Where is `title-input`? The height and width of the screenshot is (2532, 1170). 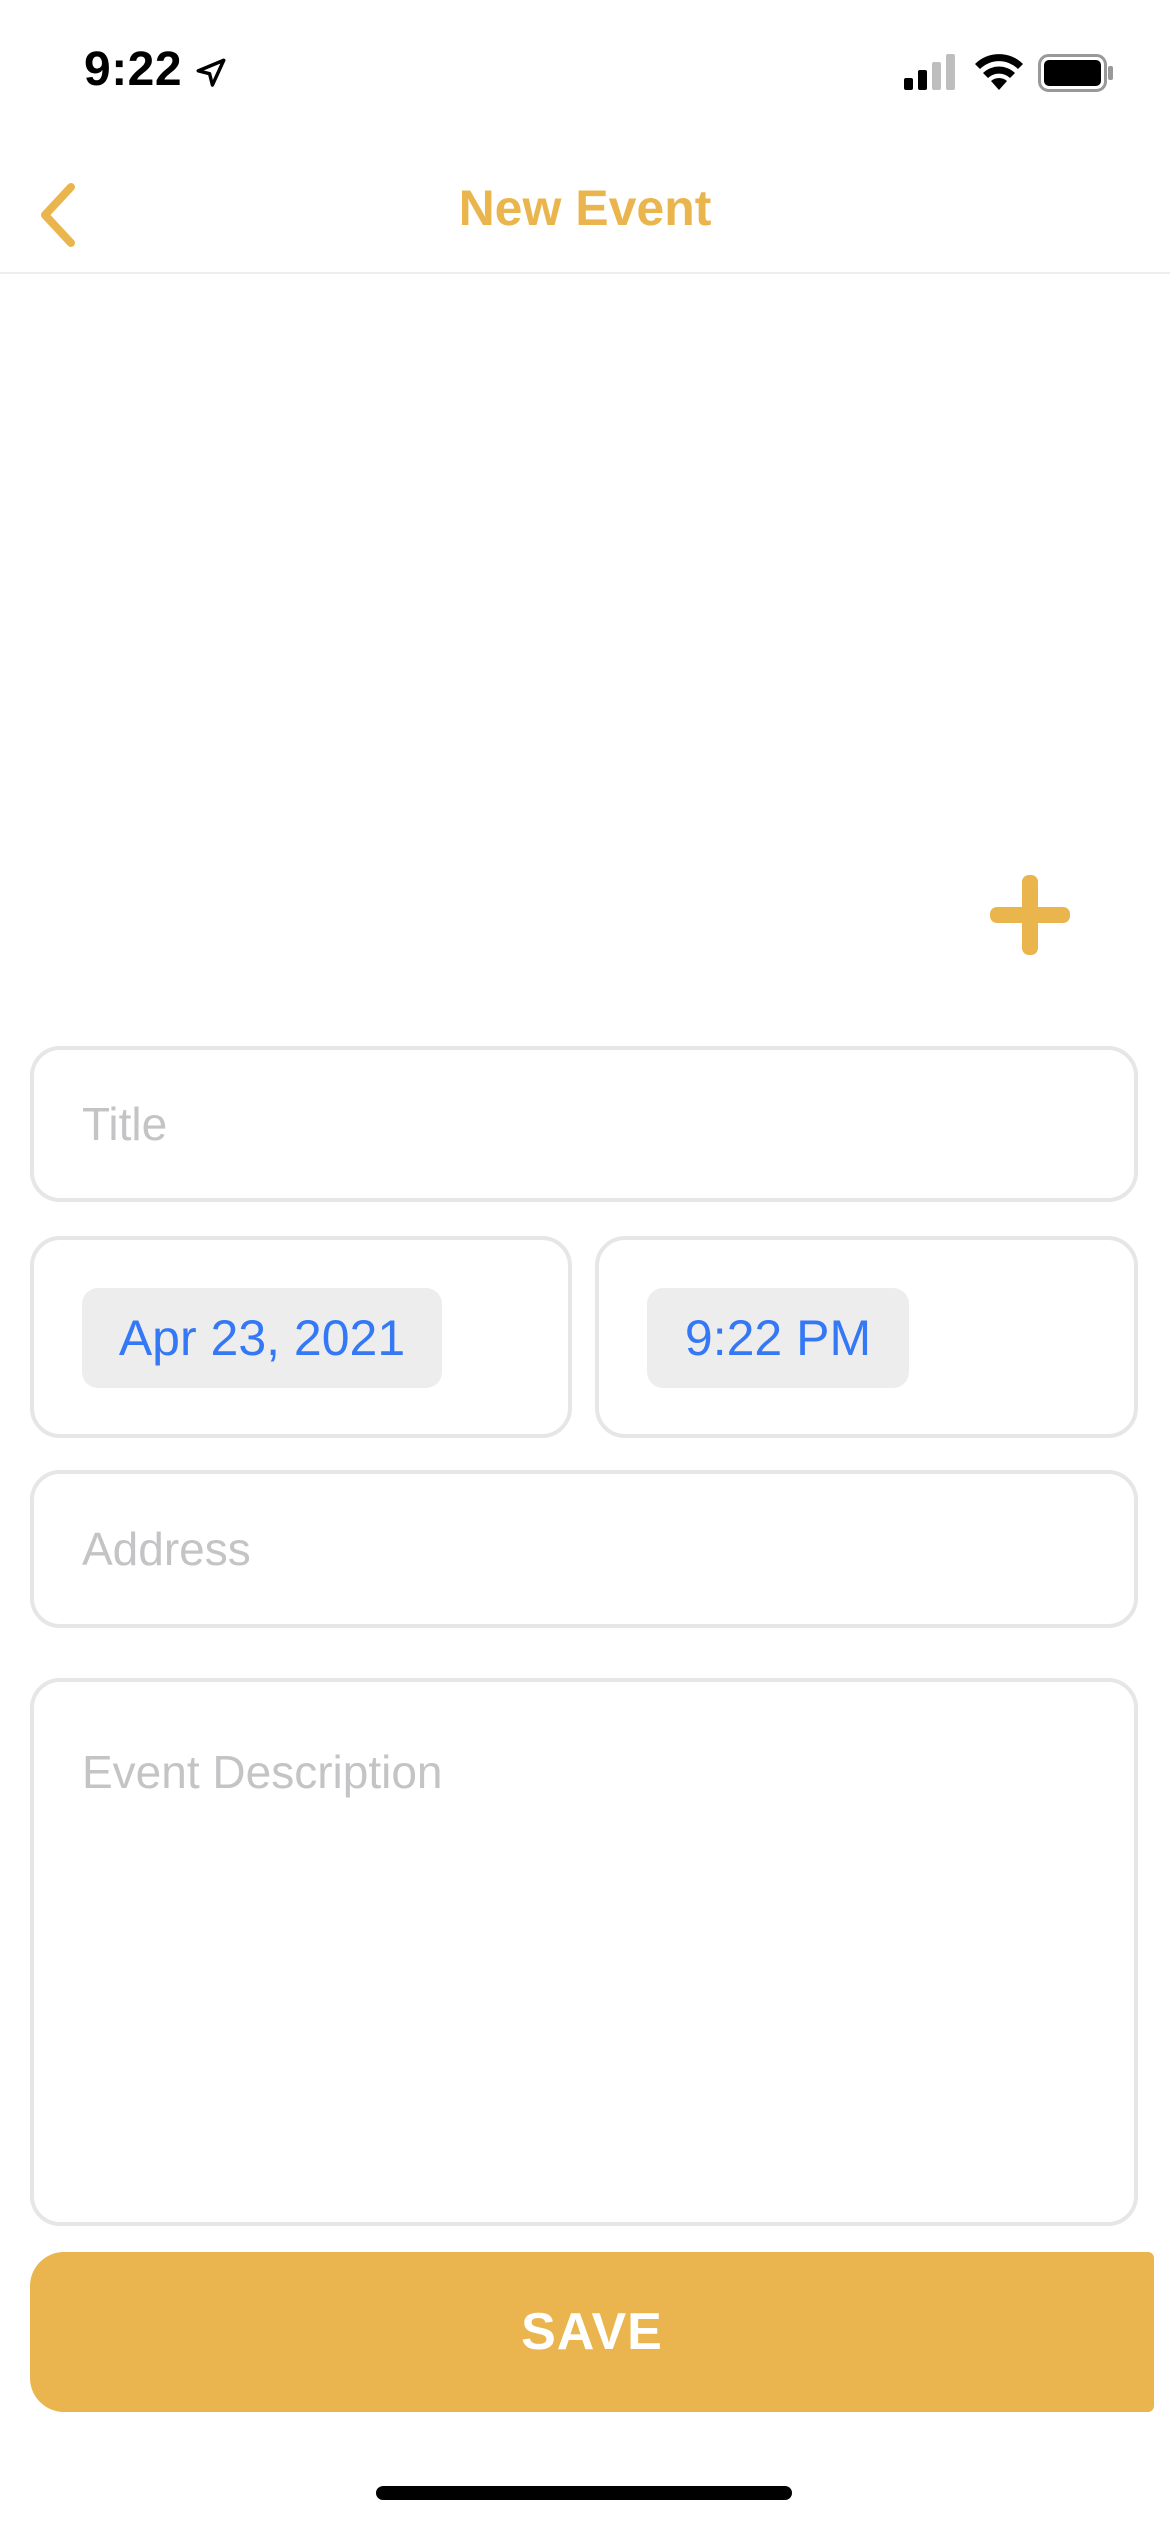
title-input is located at coordinates (584, 1124).